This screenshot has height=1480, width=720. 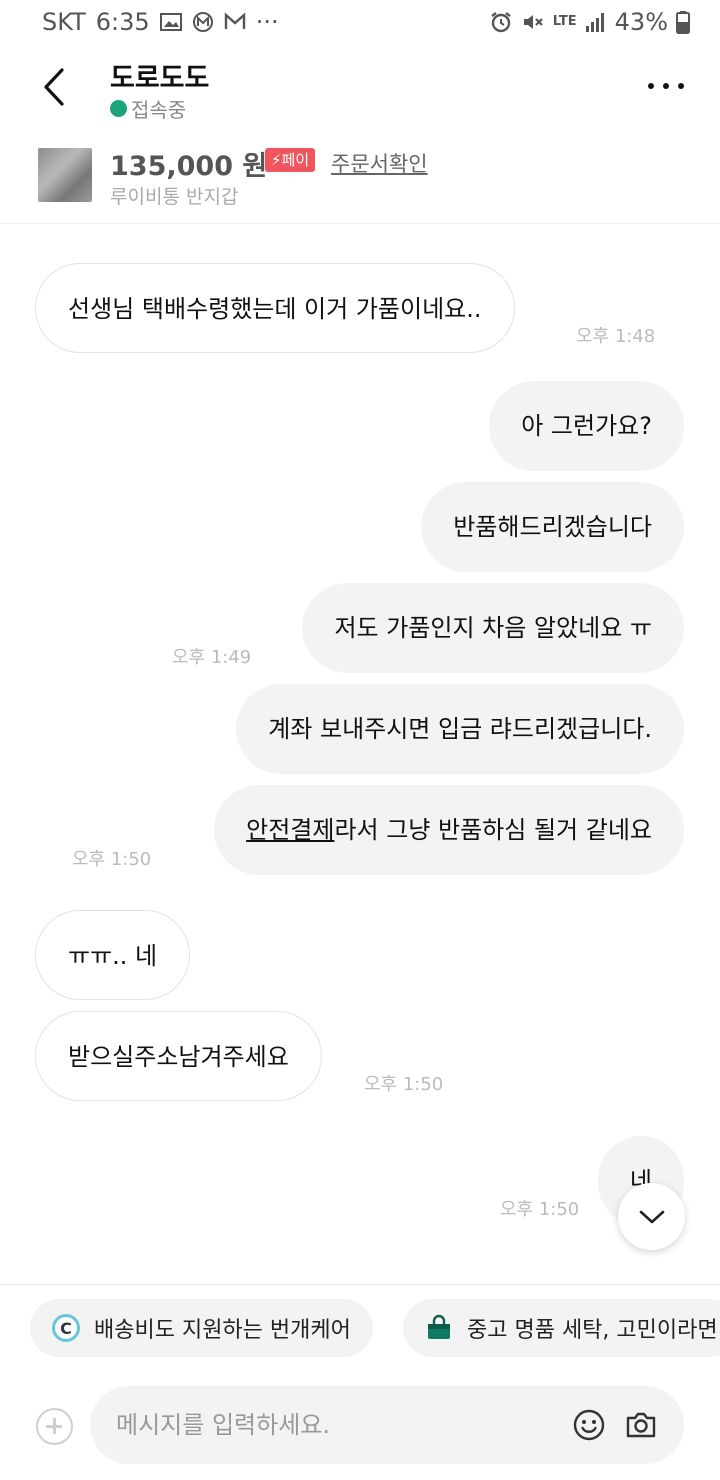 What do you see at coordinates (170, 22) in the screenshot?
I see `gallery-icon` at bounding box center [170, 22].